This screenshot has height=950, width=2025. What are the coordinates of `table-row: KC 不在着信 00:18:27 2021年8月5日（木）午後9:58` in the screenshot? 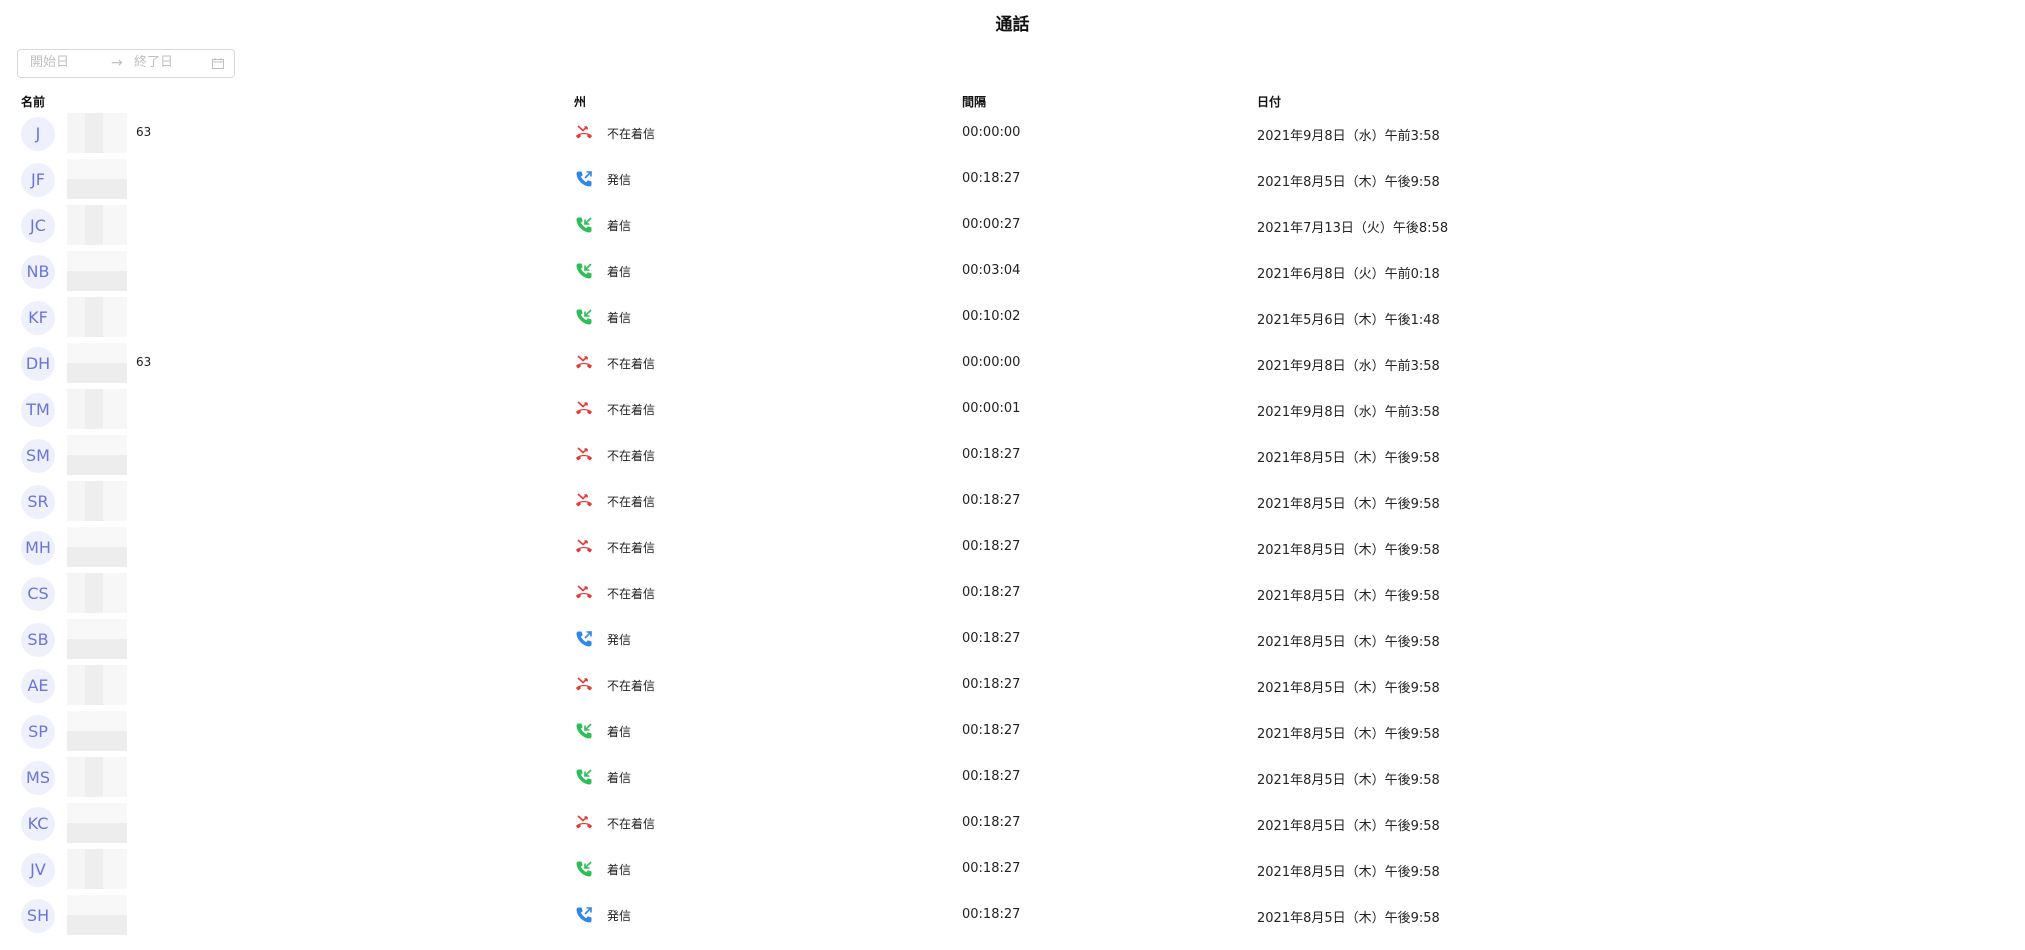 It's located at (1012, 823).